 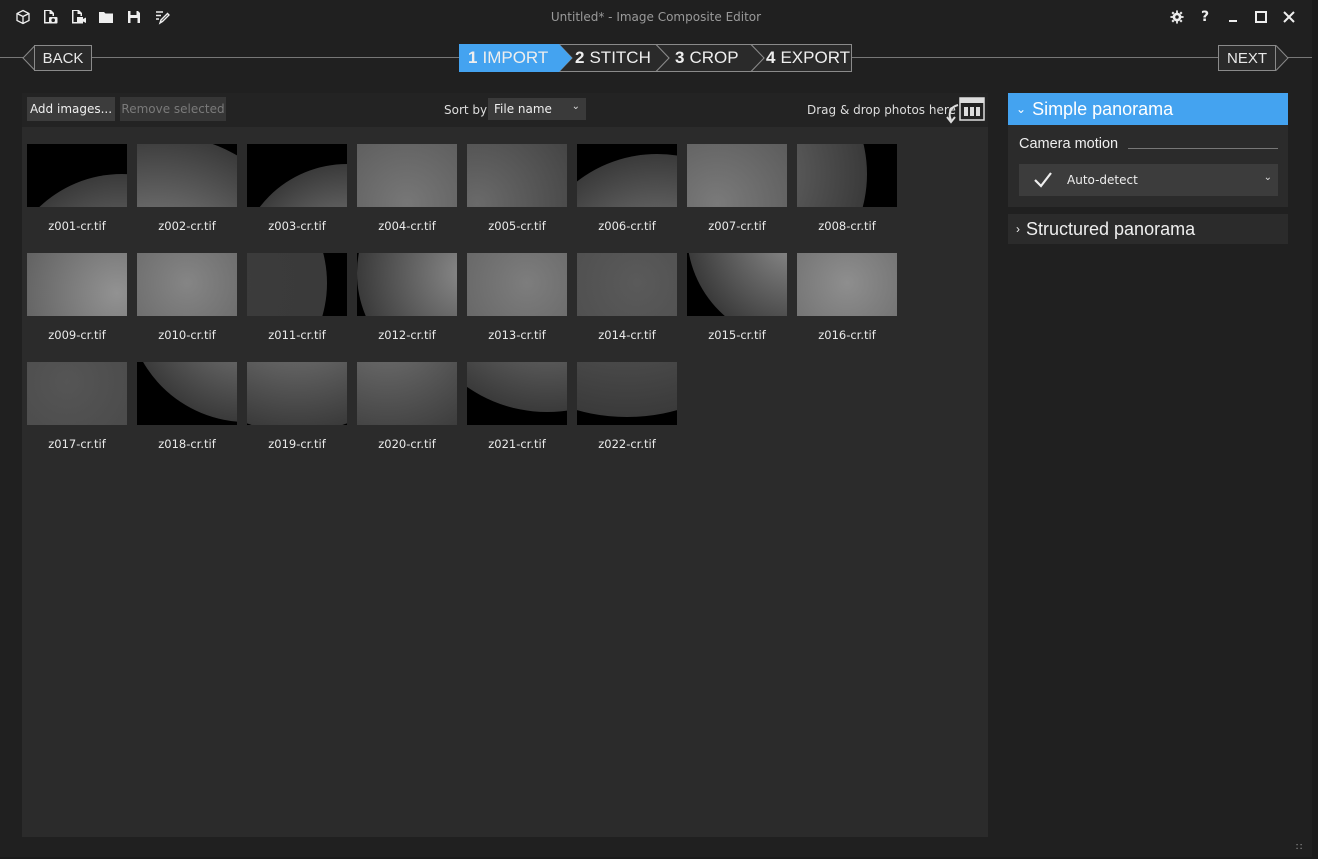 I want to click on image-thumbnail: z001-cr.tif, so click(x=77, y=188).